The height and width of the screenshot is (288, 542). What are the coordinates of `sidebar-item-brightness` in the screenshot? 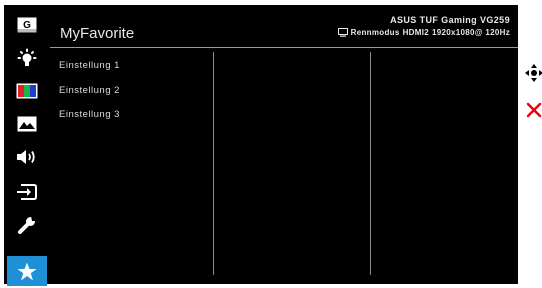 It's located at (27, 58).